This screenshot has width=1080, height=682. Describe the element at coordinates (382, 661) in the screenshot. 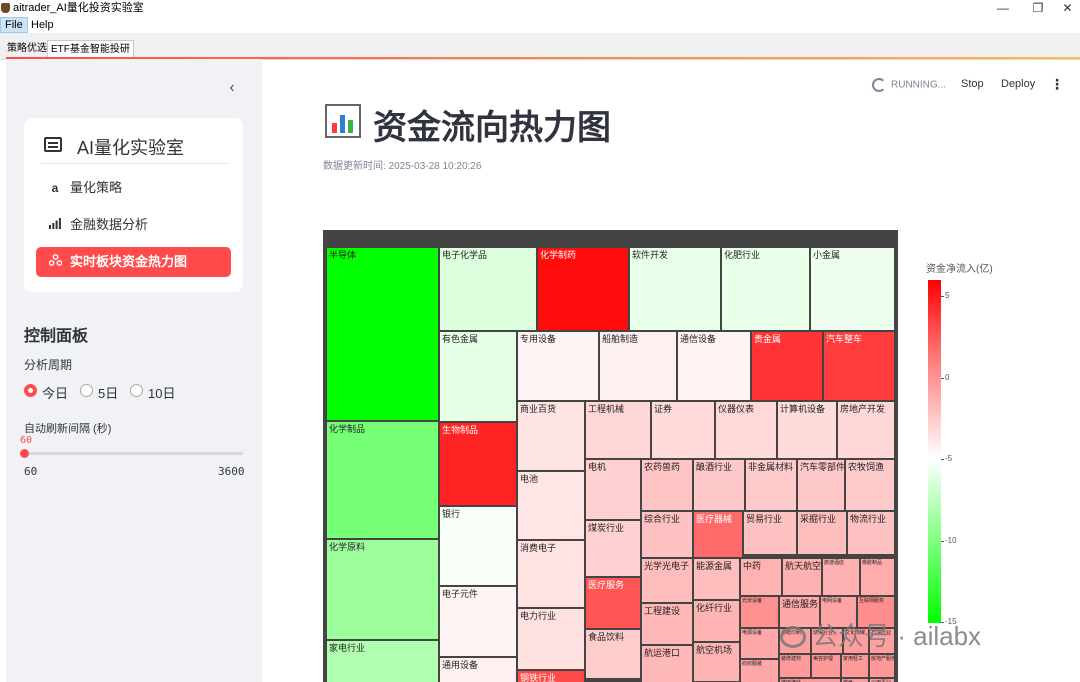

I see `treemap-tile: 家电行业` at that location.